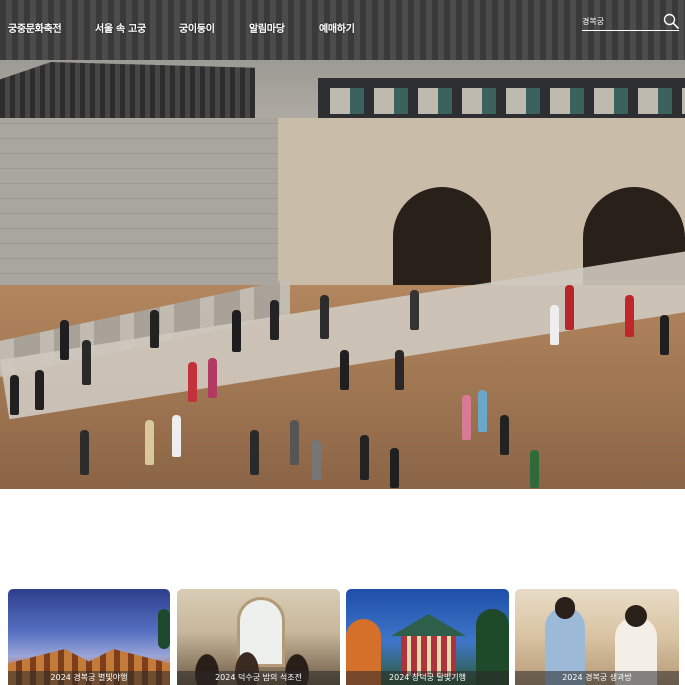 The image size is (685, 685). I want to click on card-caption: 2024 창덕궁 달빛기행, so click(427, 678).